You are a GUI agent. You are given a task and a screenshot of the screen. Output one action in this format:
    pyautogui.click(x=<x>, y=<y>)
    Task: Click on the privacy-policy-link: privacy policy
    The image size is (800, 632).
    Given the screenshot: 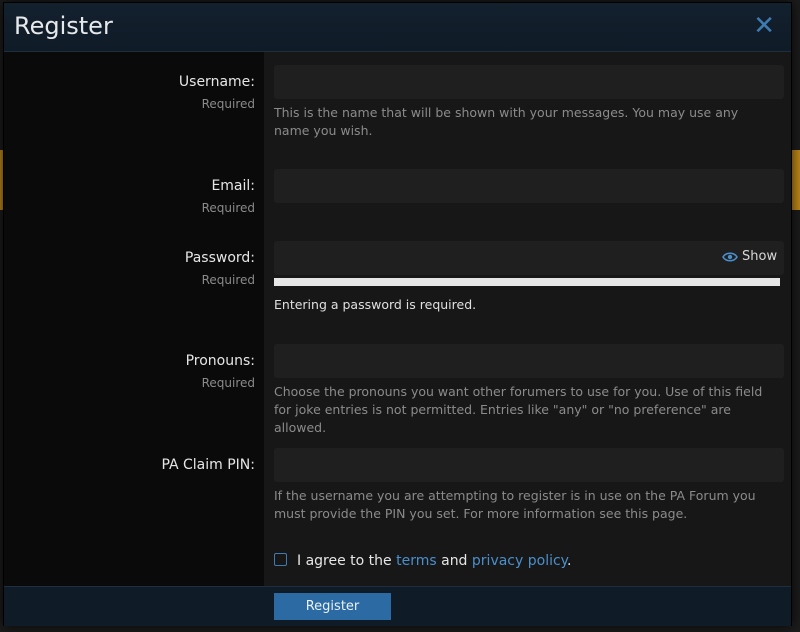 What is the action you would take?
    pyautogui.click(x=519, y=561)
    